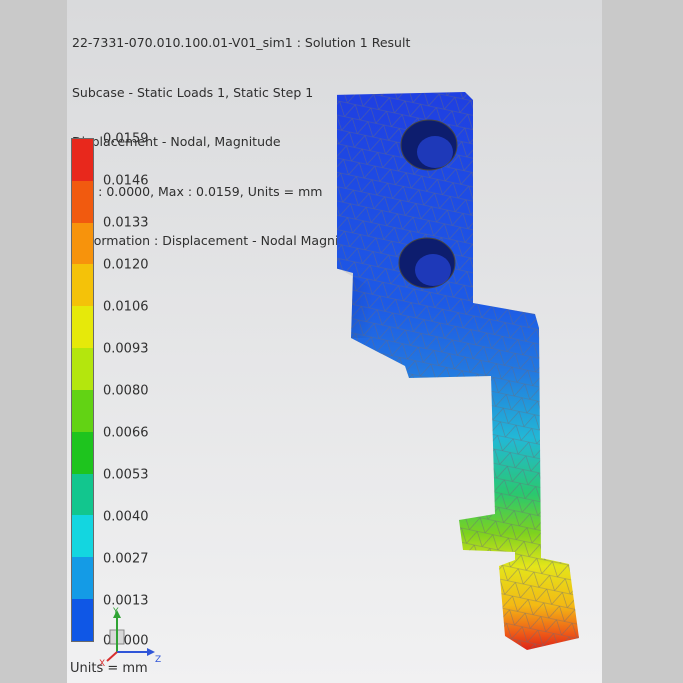 This screenshot has height=683, width=683. Describe the element at coordinates (126, 223) in the screenshot. I see `legend-label: 0.0133` at that location.